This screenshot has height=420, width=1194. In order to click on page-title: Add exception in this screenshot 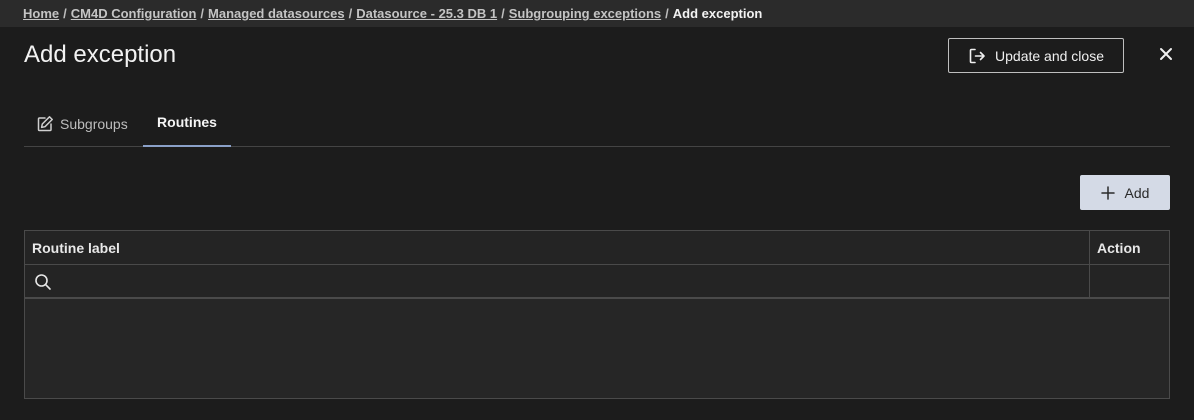, I will do `click(100, 54)`.